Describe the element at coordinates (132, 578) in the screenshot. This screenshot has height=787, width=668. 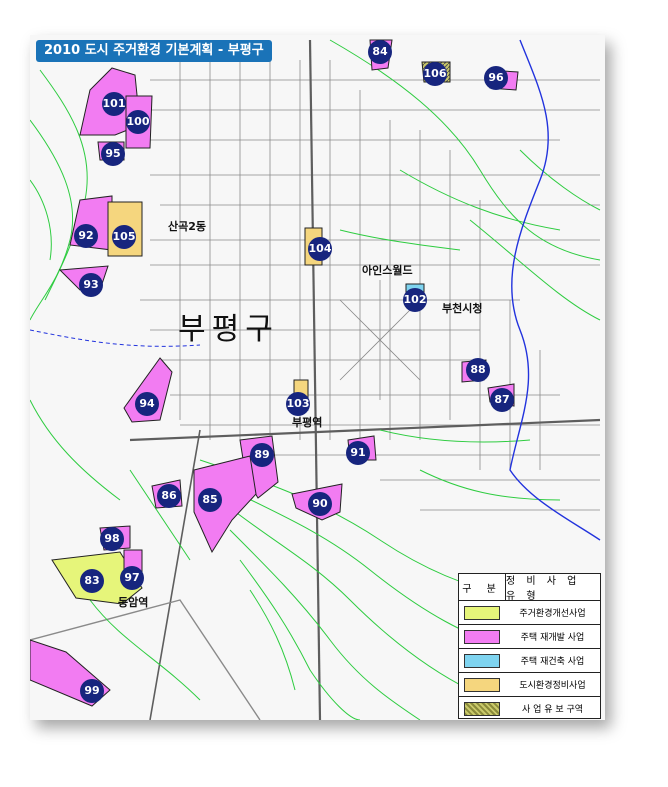
I see `zone-marker: 97` at that location.